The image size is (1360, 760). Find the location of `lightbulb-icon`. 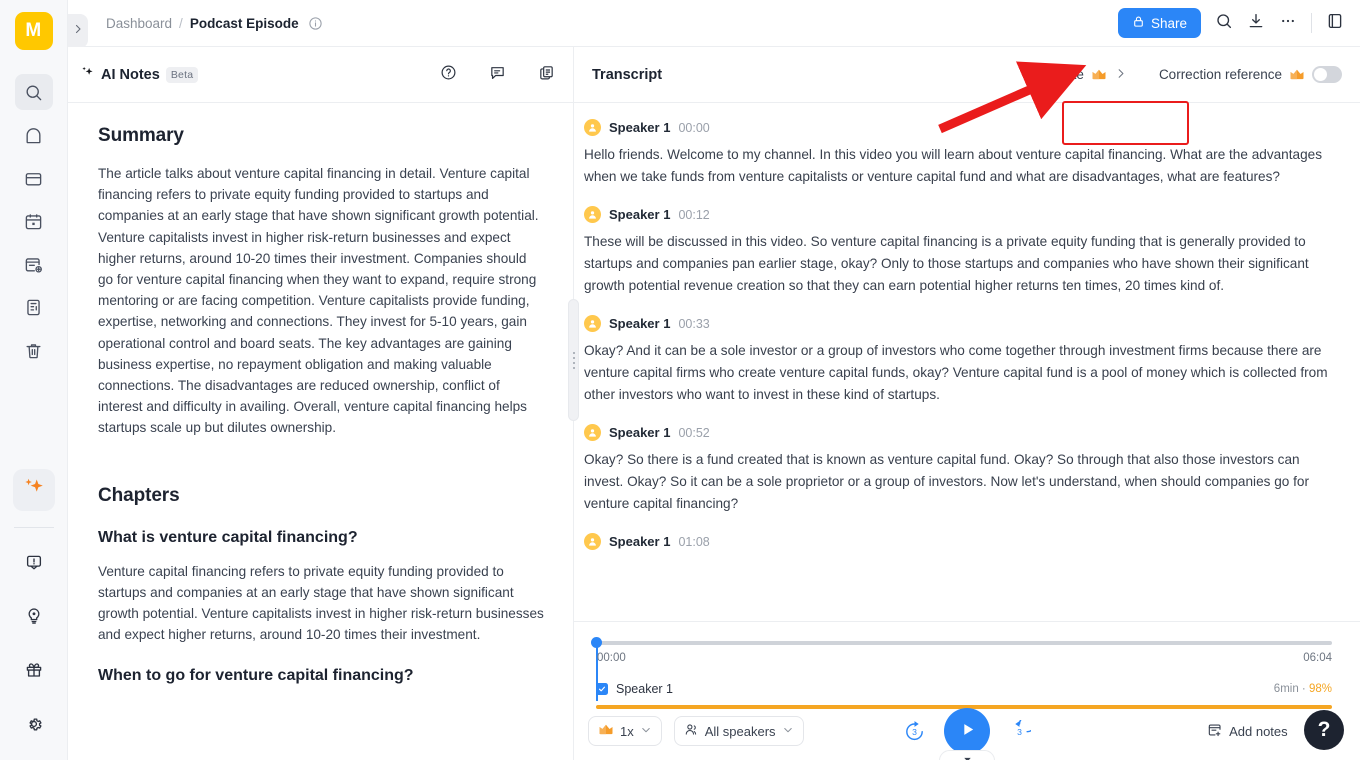

lightbulb-icon is located at coordinates (34, 616).